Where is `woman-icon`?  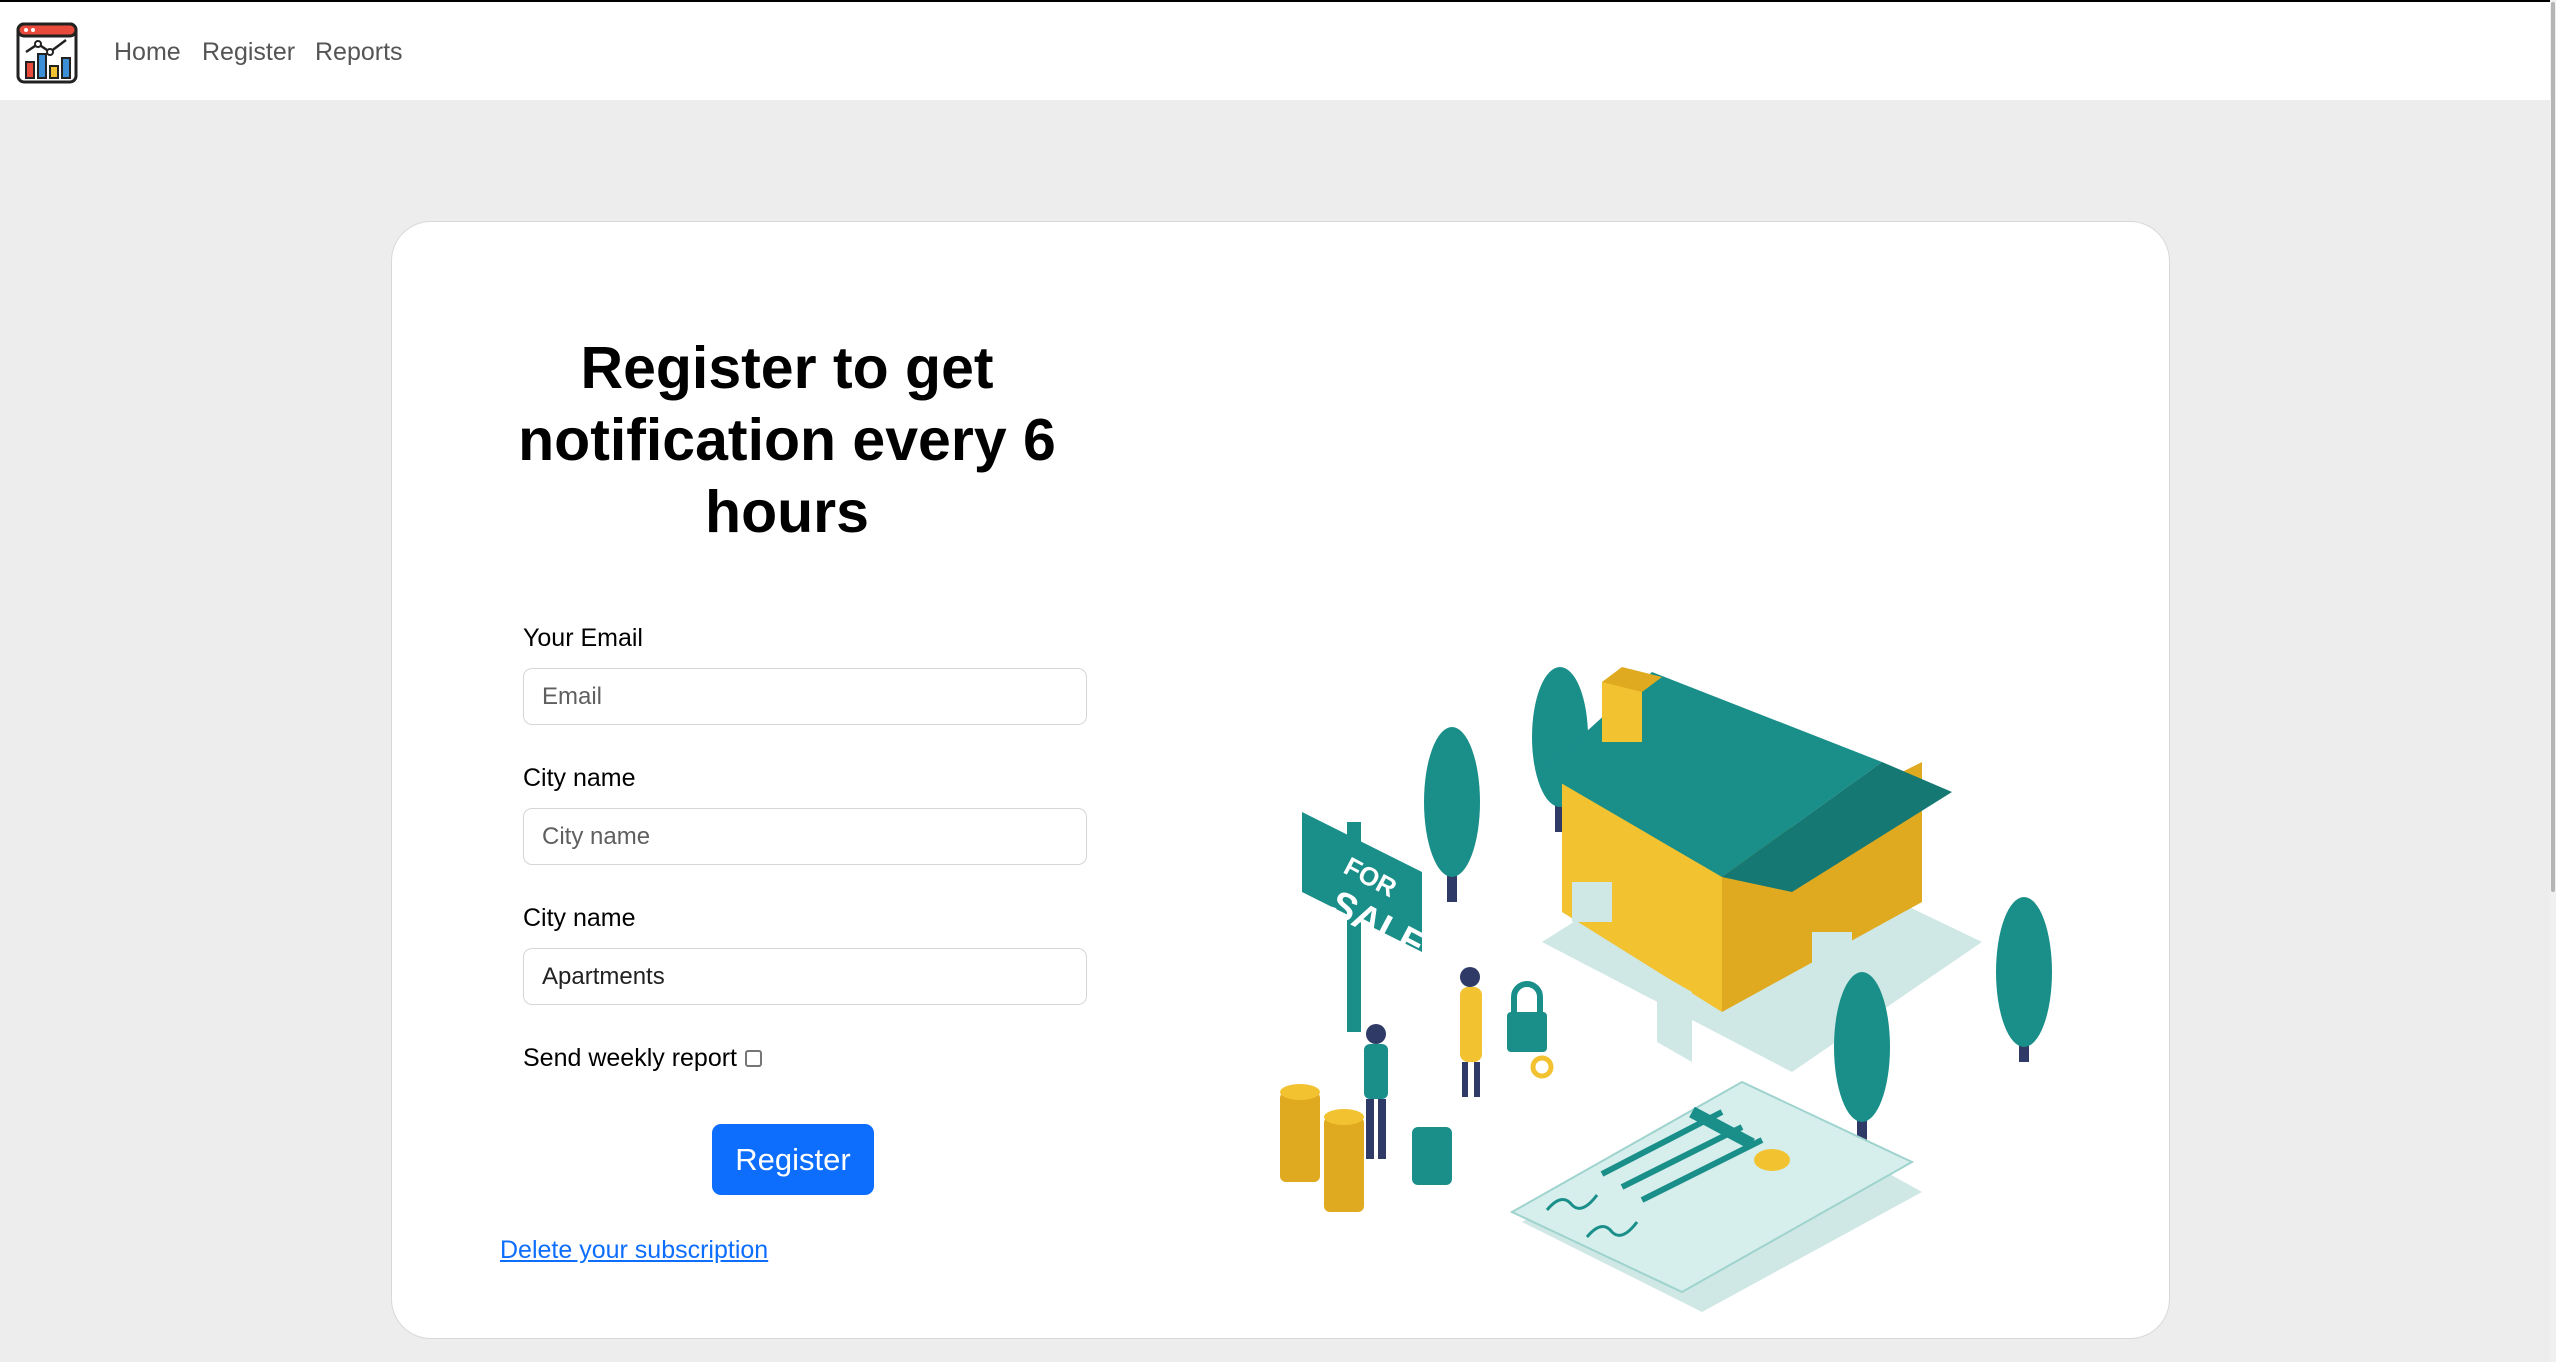 woman-icon is located at coordinates (1471, 1032).